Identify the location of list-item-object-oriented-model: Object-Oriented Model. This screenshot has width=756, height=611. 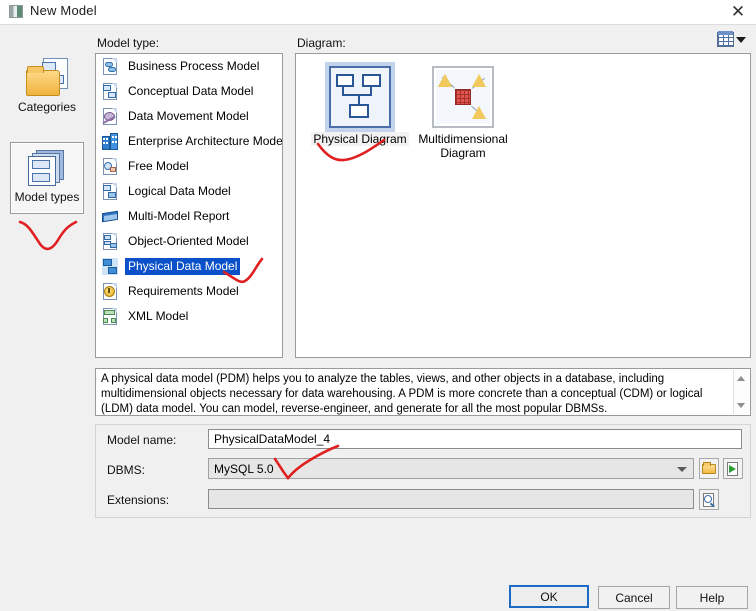
(189, 241).